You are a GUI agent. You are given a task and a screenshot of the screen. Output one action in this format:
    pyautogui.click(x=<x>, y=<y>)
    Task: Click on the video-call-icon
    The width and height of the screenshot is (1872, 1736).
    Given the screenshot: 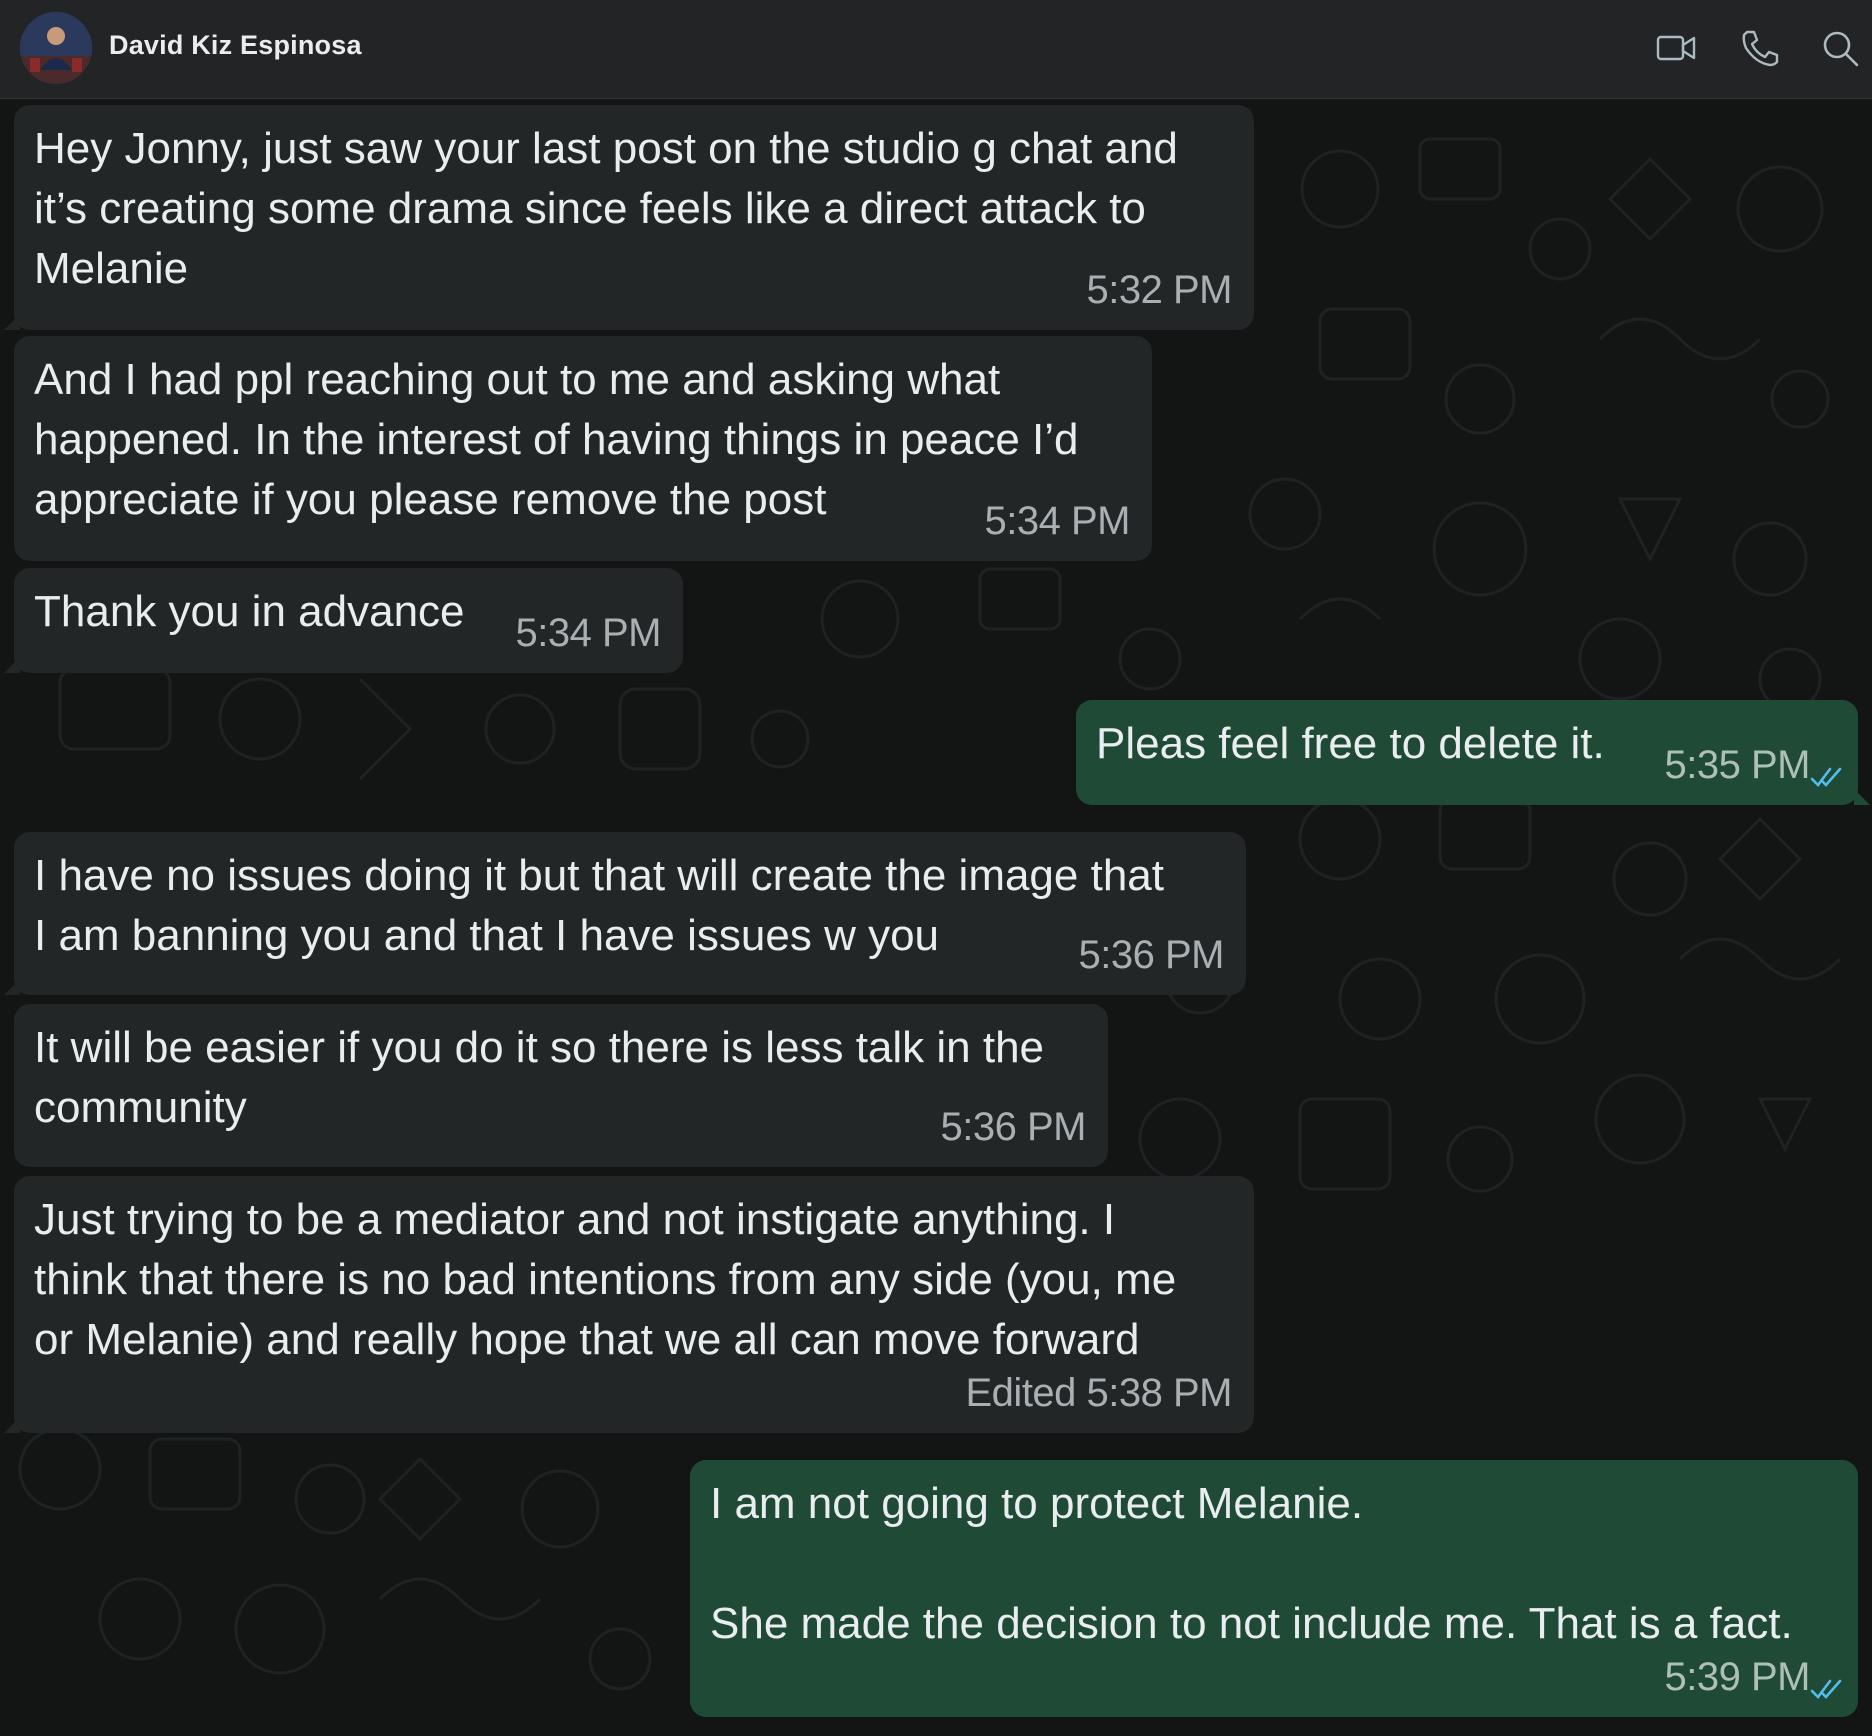 What is the action you would take?
    pyautogui.click(x=1676, y=48)
    